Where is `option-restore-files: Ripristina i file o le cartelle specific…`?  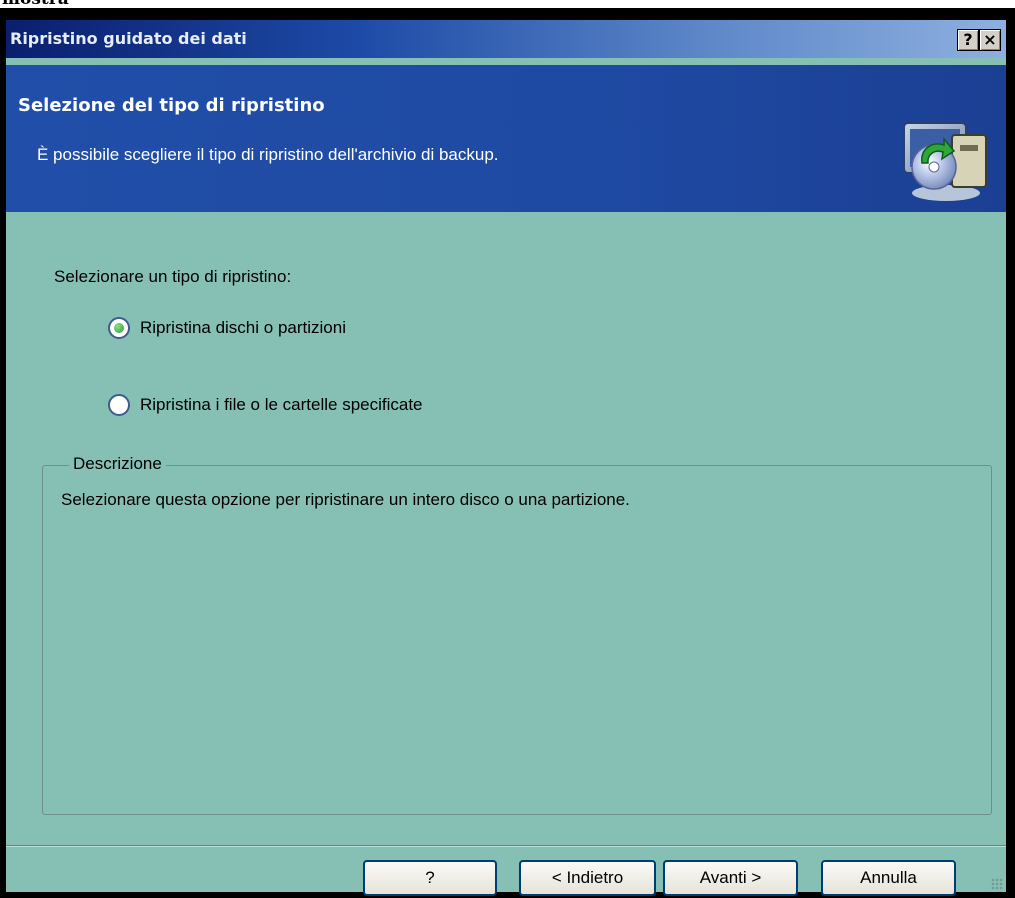
option-restore-files: Ripristina i file o le cartelle specific… is located at coordinates (265, 405).